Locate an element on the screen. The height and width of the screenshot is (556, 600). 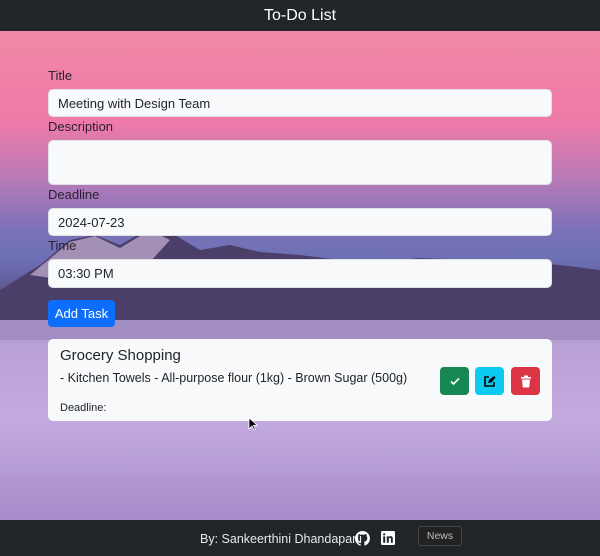
footer: By: Sankeerthini Dhandapani is located at coordinates (300, 538).